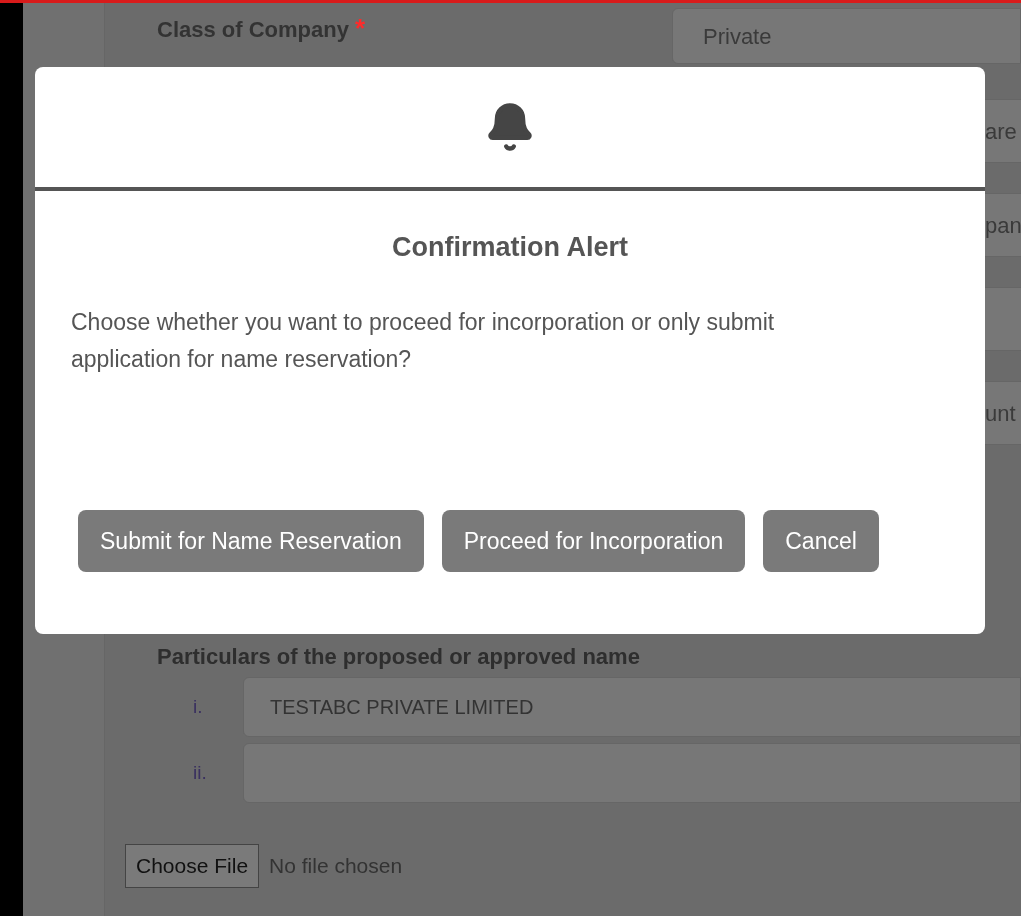 Image resolution: width=1021 pixels, height=916 pixels. I want to click on row-index: i., so click(198, 706).